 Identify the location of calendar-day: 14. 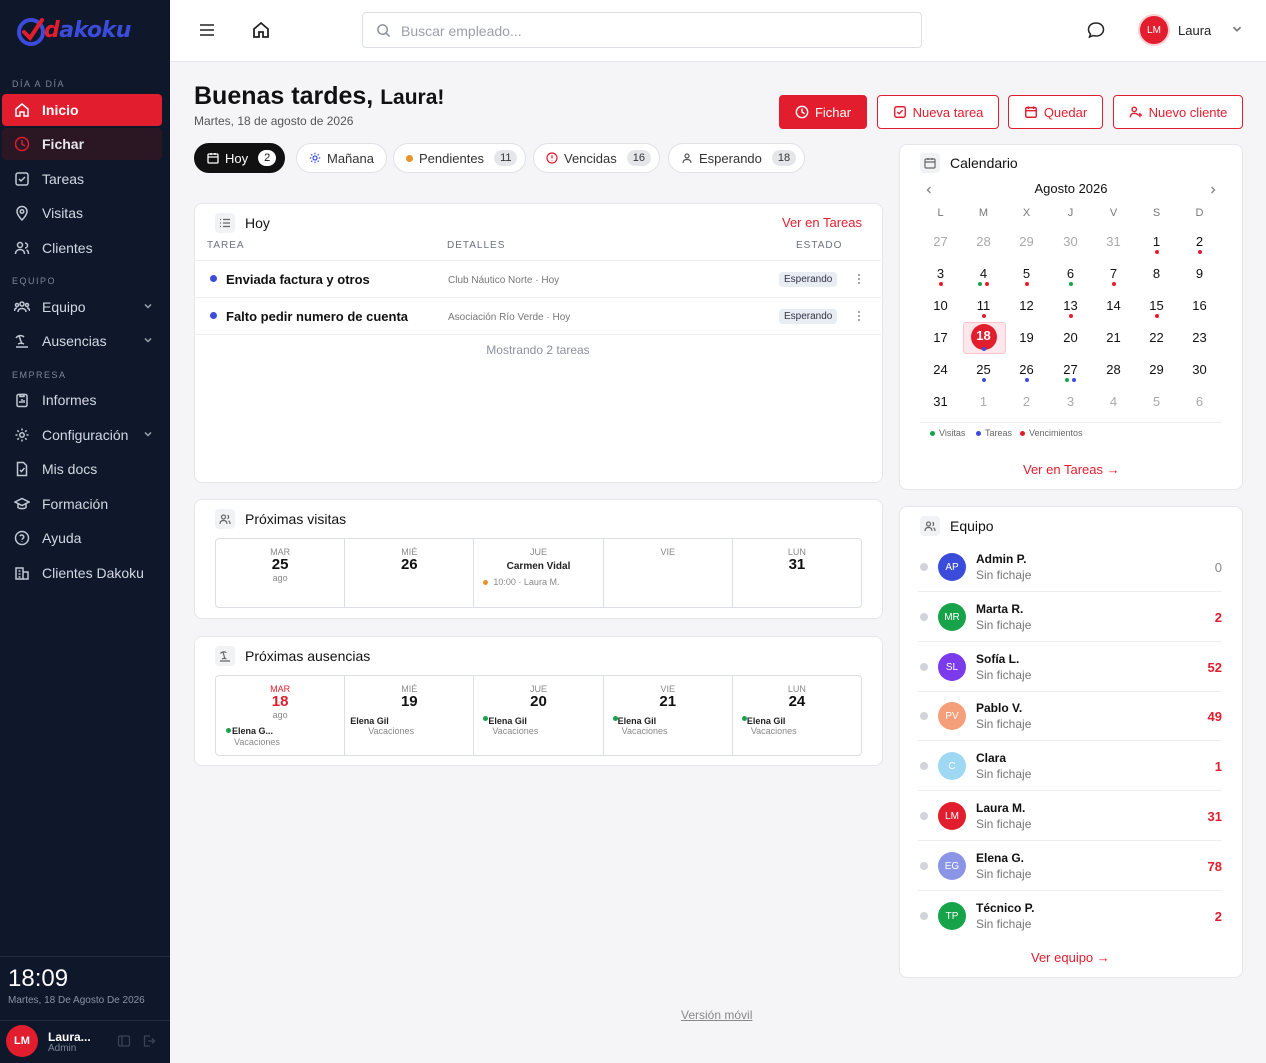
(1113, 305).